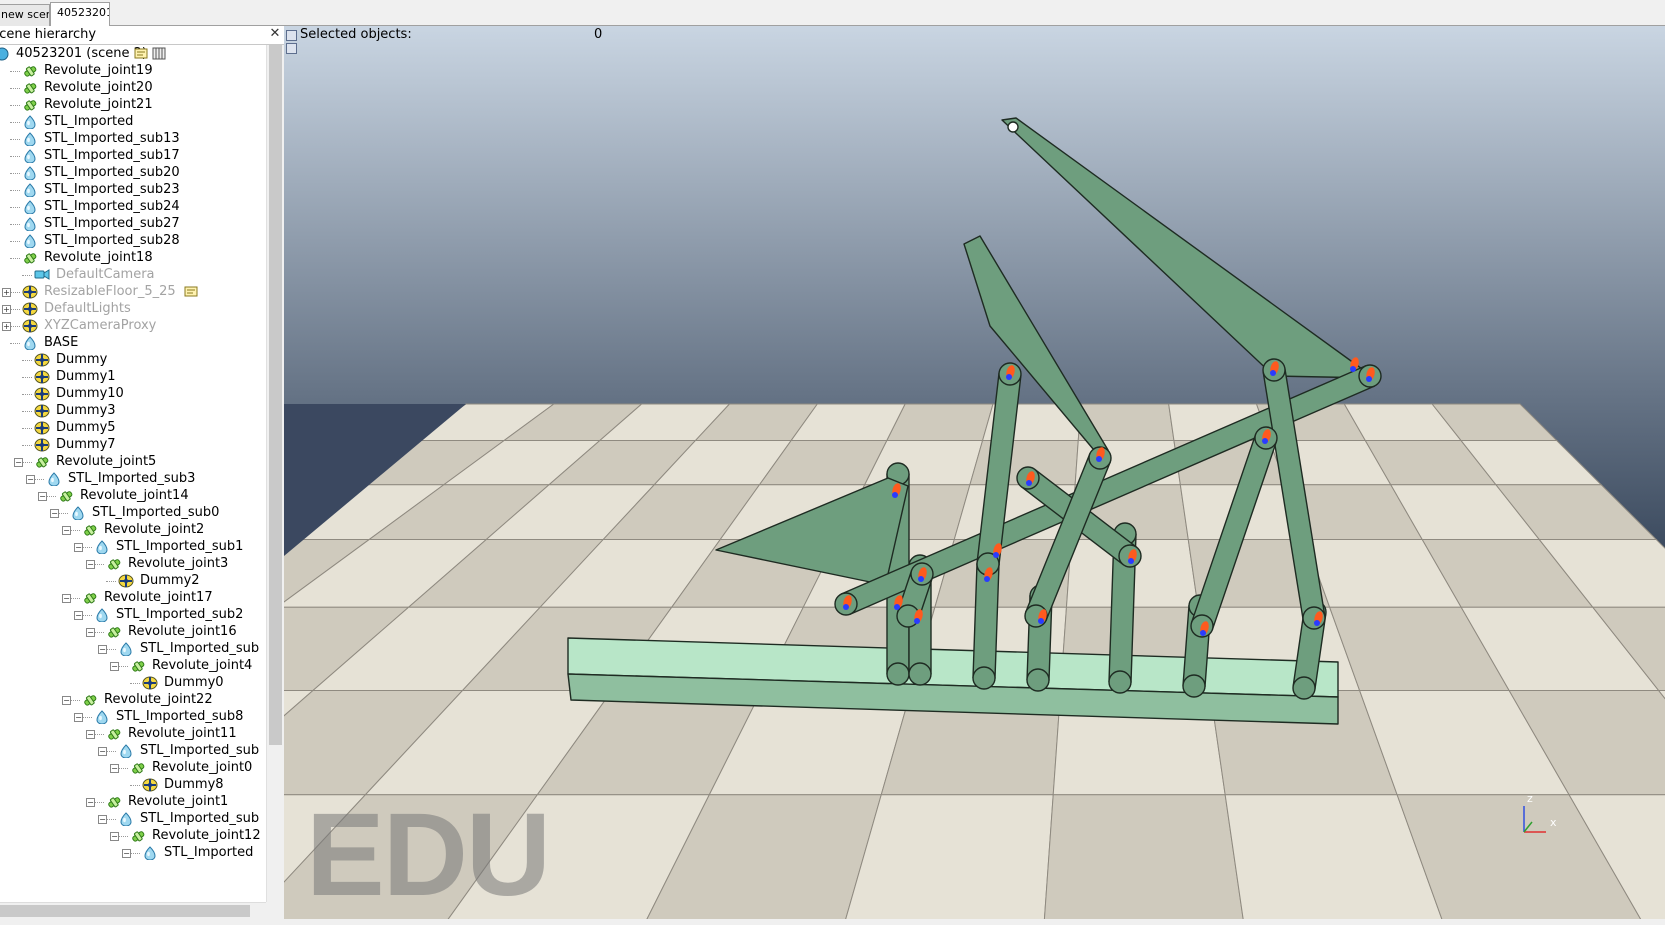 The height and width of the screenshot is (925, 1665). What do you see at coordinates (154, 529) in the screenshot?
I see `tree-row-label: Revolute_joint2` at bounding box center [154, 529].